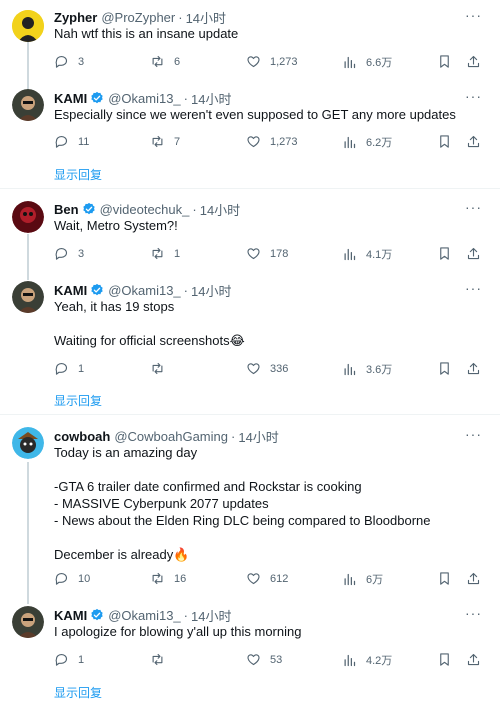 This screenshot has width=500, height=703. I want to click on like-button: 53, so click(264, 659).